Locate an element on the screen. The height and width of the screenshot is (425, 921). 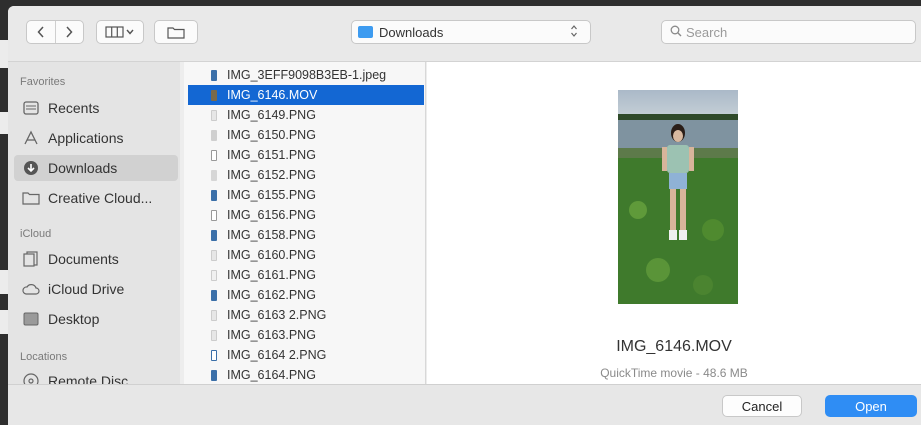
chevron-left-icon is located at coordinates (40, 32).